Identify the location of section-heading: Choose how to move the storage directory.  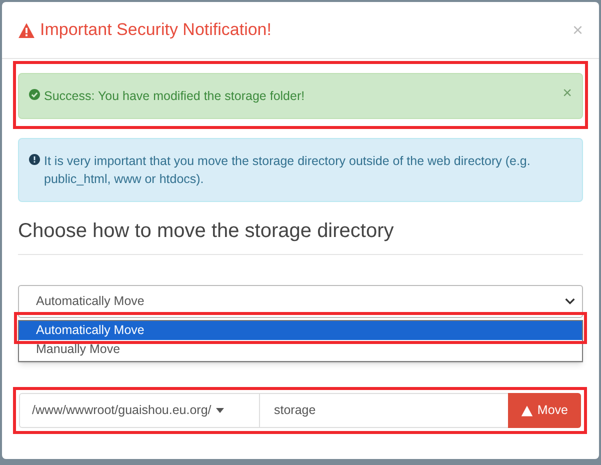
(206, 231).